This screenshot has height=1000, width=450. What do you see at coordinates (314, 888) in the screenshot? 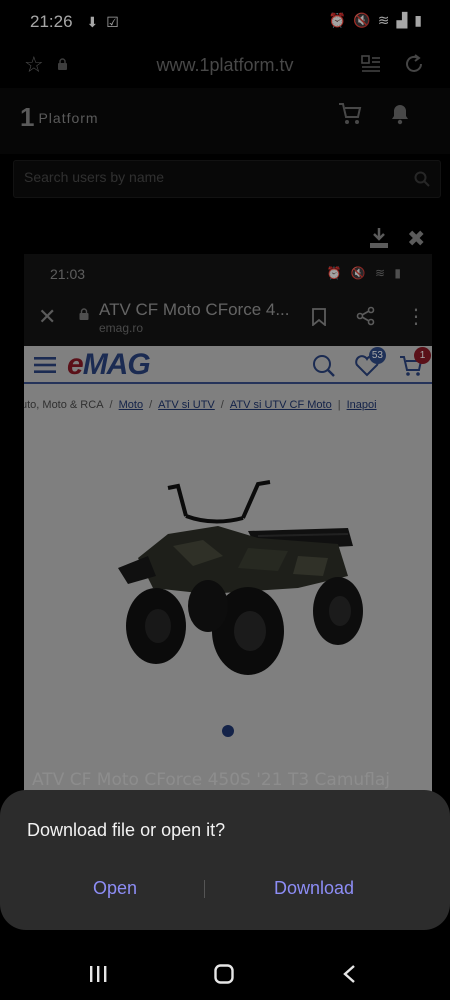
I see `download-button: Download` at bounding box center [314, 888].